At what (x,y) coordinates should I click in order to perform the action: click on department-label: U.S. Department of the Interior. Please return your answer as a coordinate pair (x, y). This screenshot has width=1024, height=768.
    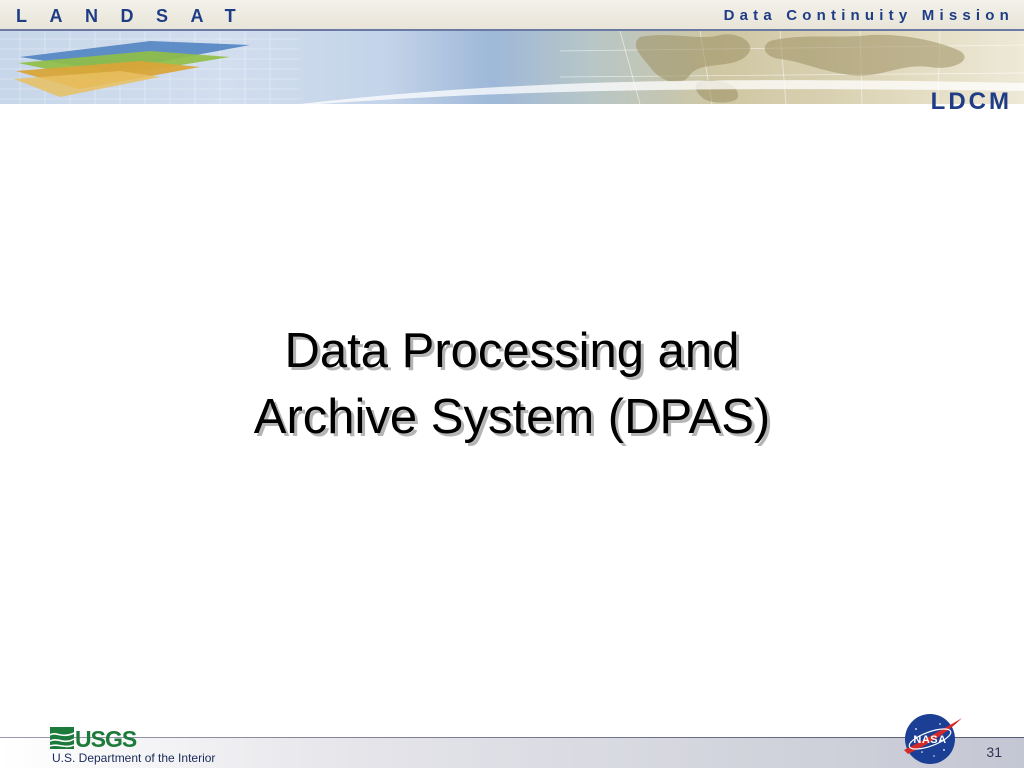
    Looking at the image, I should click on (134, 758).